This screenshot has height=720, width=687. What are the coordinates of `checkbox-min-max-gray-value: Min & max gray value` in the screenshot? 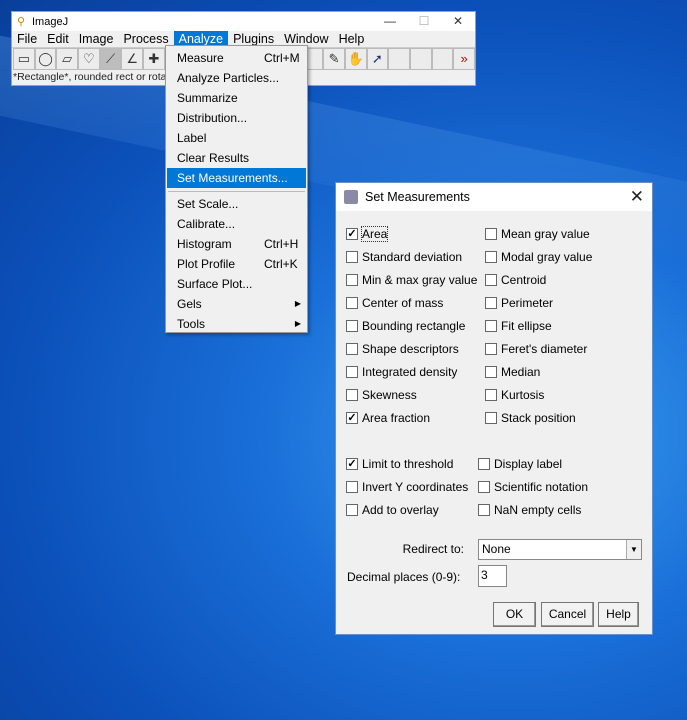 It's located at (411, 280).